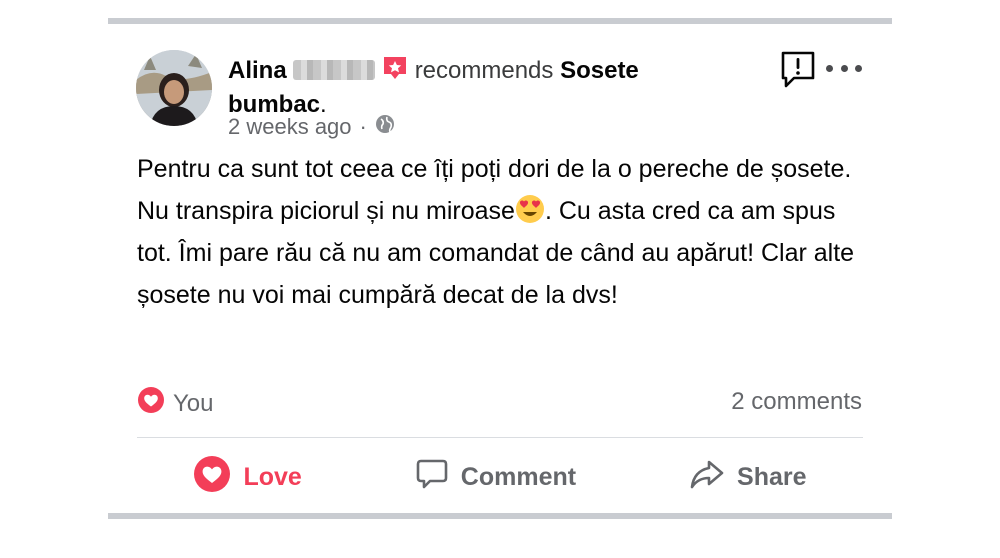  I want to click on report-button, so click(798, 70).